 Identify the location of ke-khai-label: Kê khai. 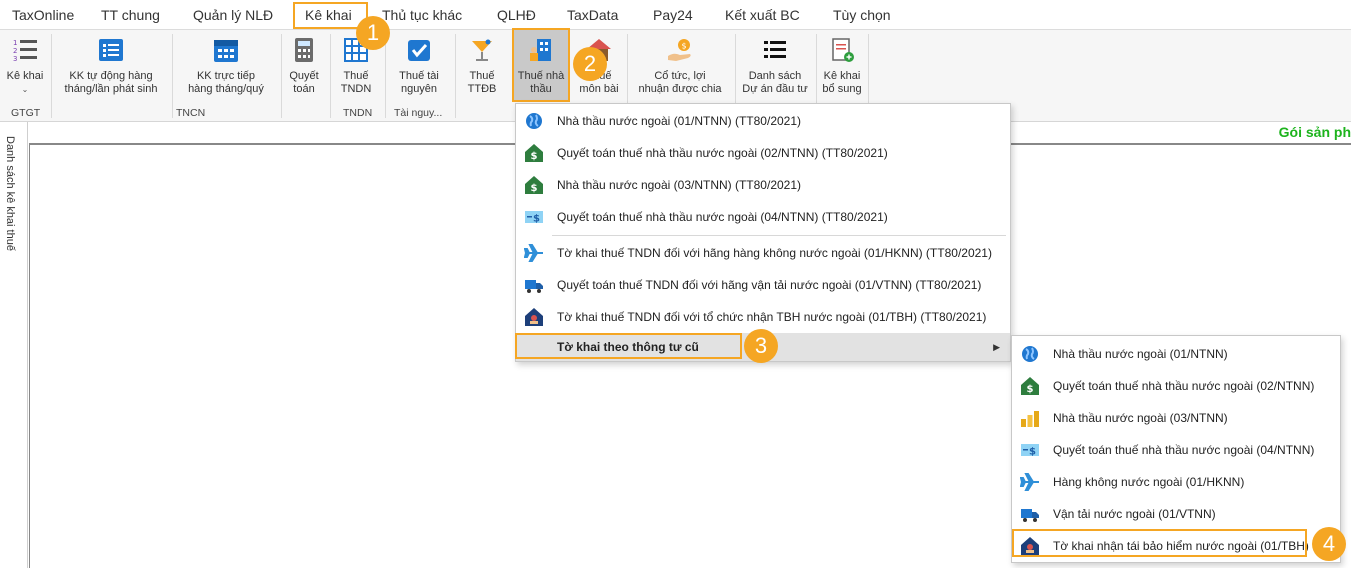
(25, 76).